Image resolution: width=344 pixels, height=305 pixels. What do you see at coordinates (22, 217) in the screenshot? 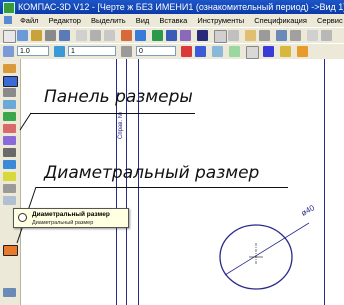
I see `diameter-tooltip-icon` at bounding box center [22, 217].